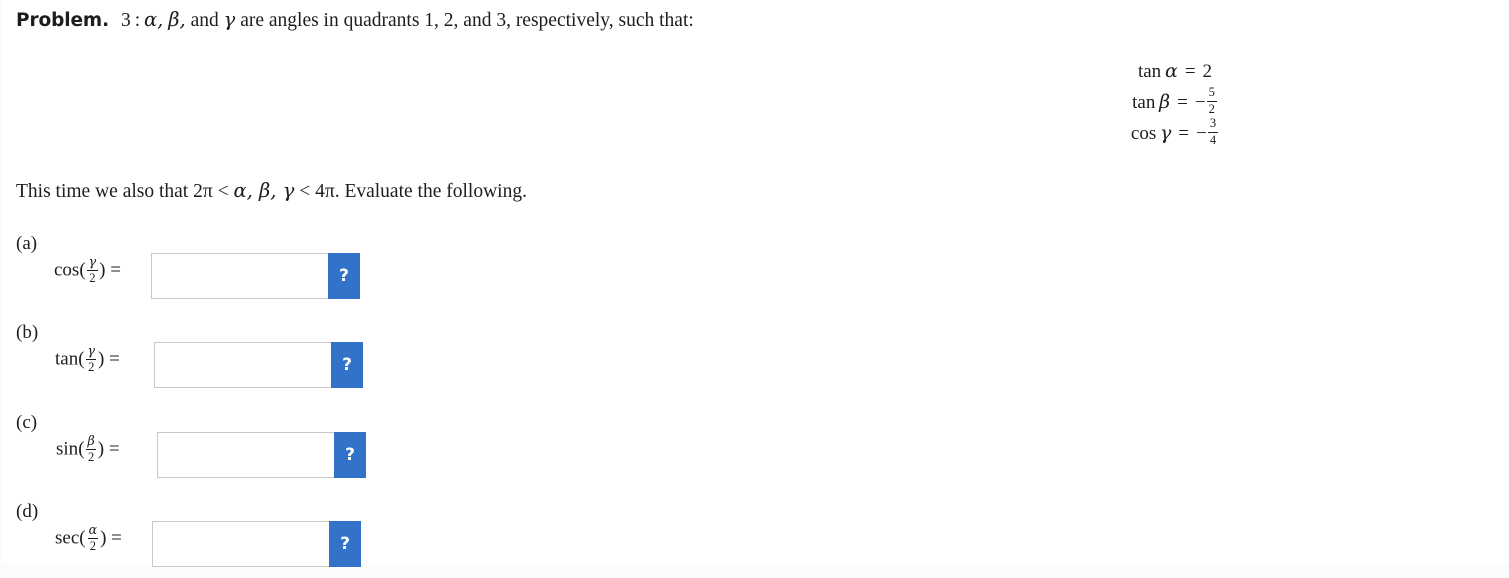 The width and height of the screenshot is (1509, 578). I want to click on given-fraction: 3 4, so click(1213, 131).